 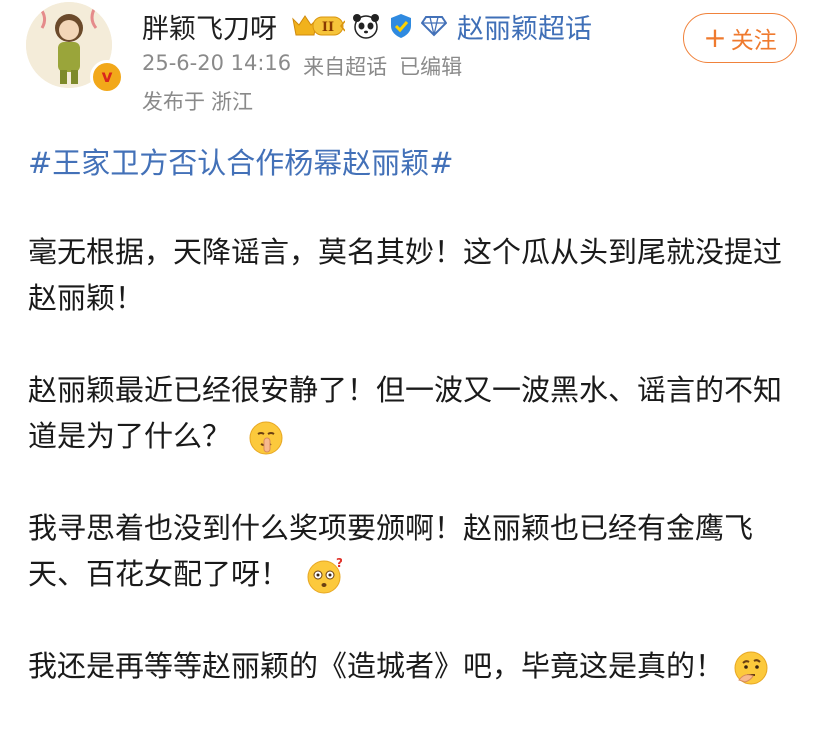 I want to click on edited-label: 已编辑, so click(x=430, y=66).